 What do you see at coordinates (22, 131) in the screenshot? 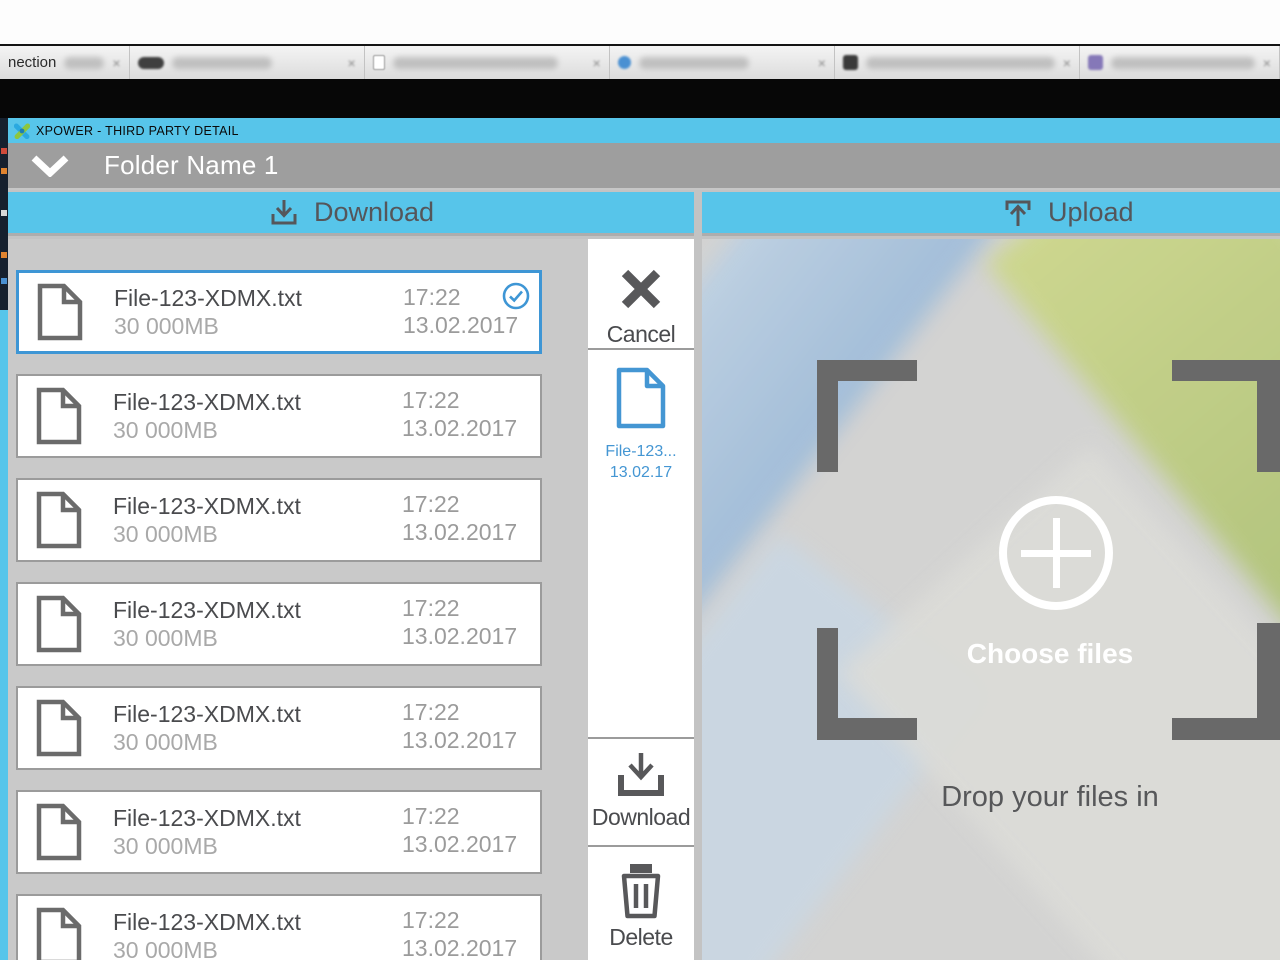
I see `xpower-logo-icon` at bounding box center [22, 131].